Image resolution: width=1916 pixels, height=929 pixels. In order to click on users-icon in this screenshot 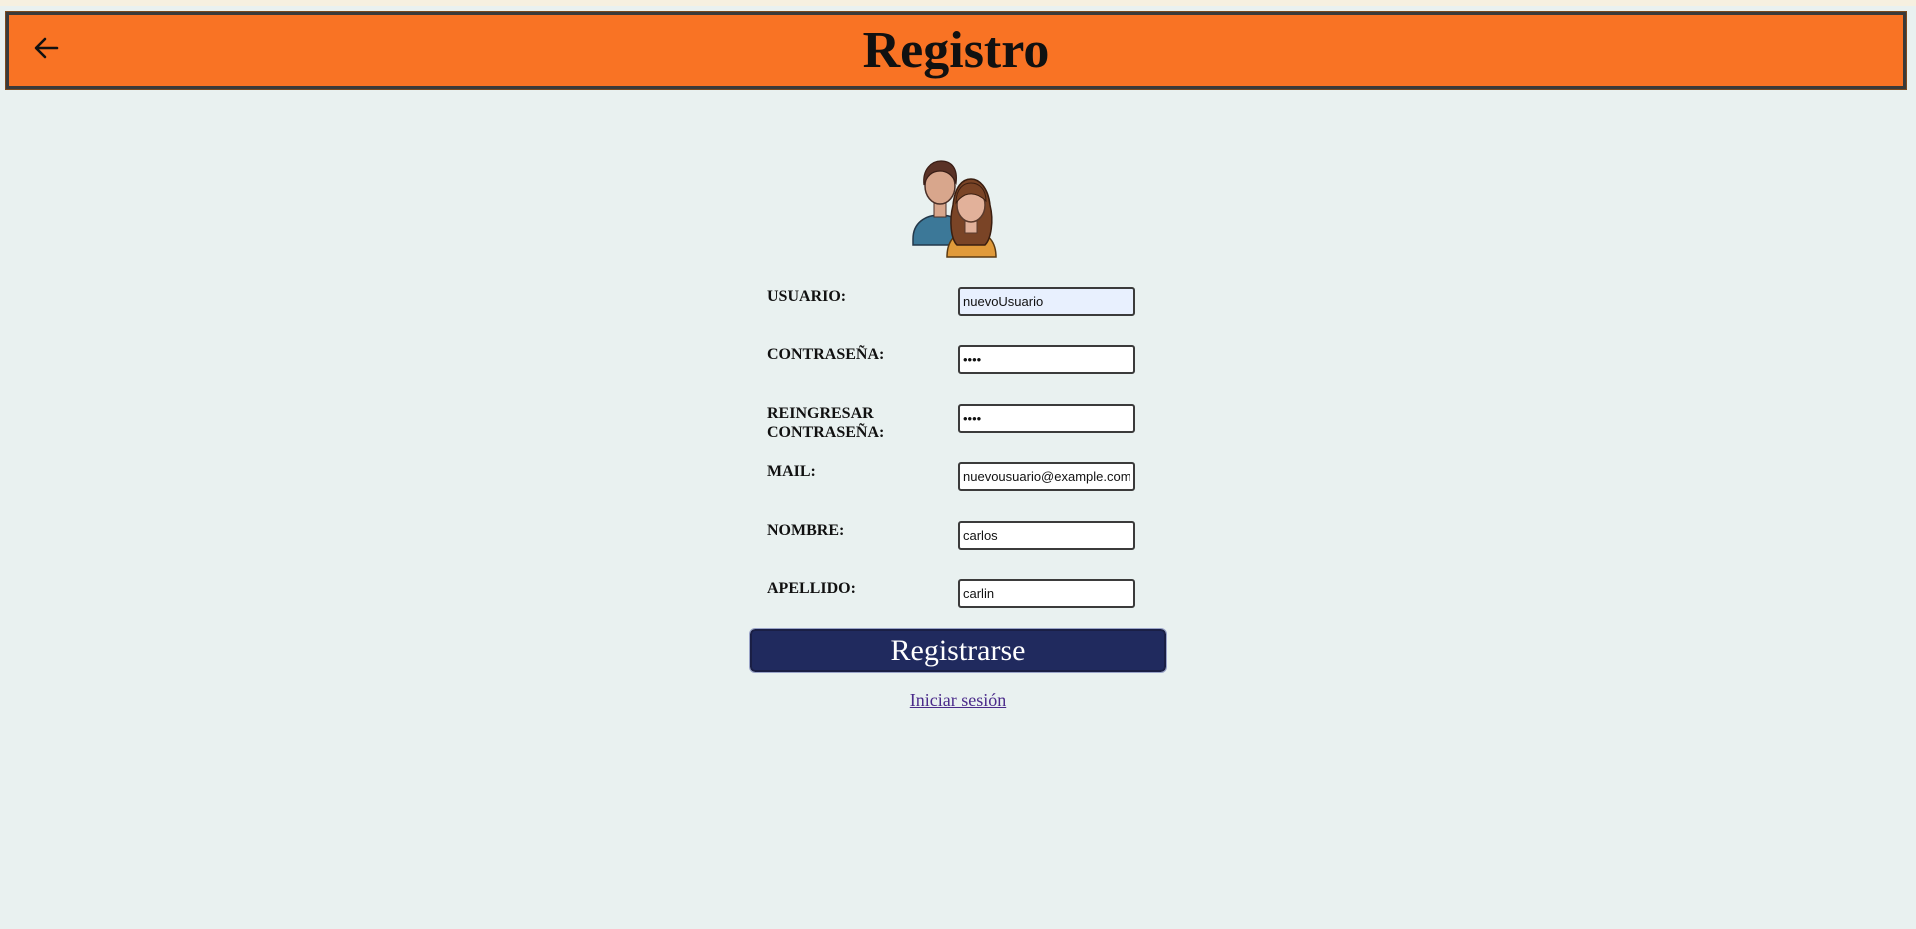, I will do `click(957, 207)`.